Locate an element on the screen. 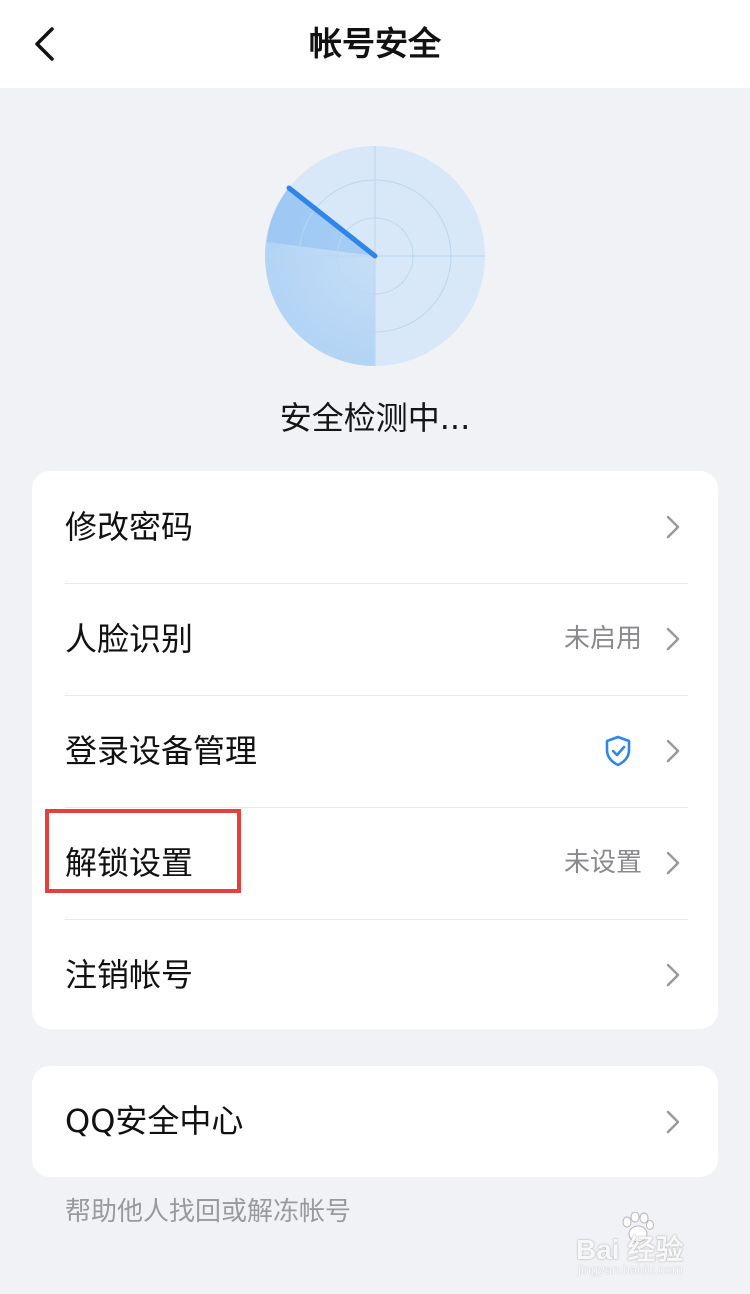 The image size is (750, 1294). shield-check-icon is located at coordinates (618, 751).